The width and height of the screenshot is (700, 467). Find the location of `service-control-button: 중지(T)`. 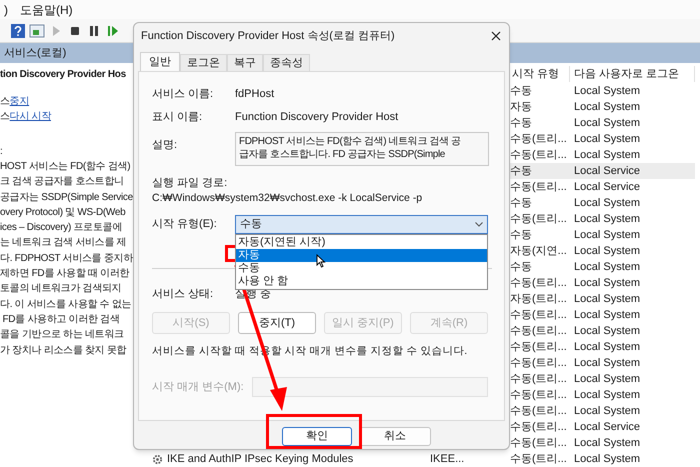

service-control-button: 중지(T) is located at coordinates (277, 323).